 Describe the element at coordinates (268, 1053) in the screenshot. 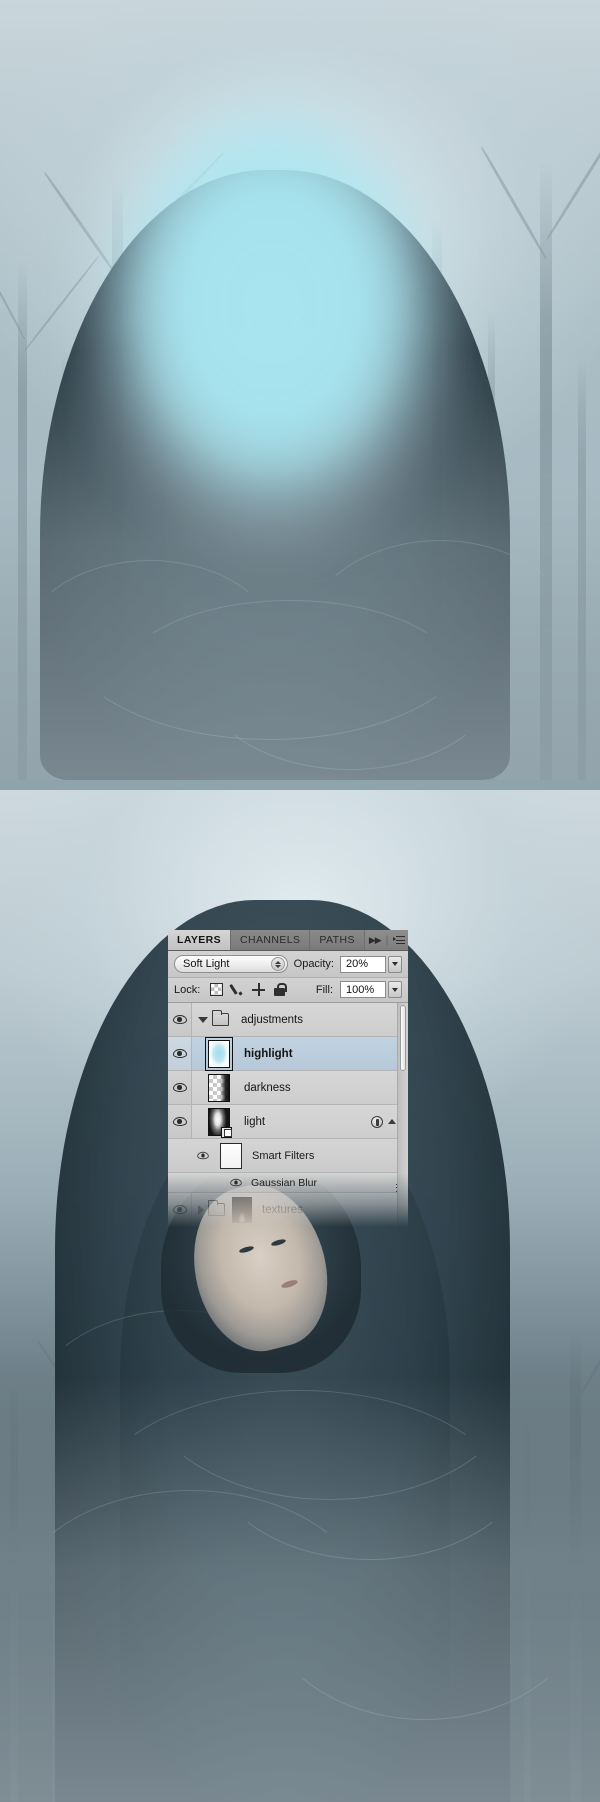

I see `layer-name: highlight` at that location.